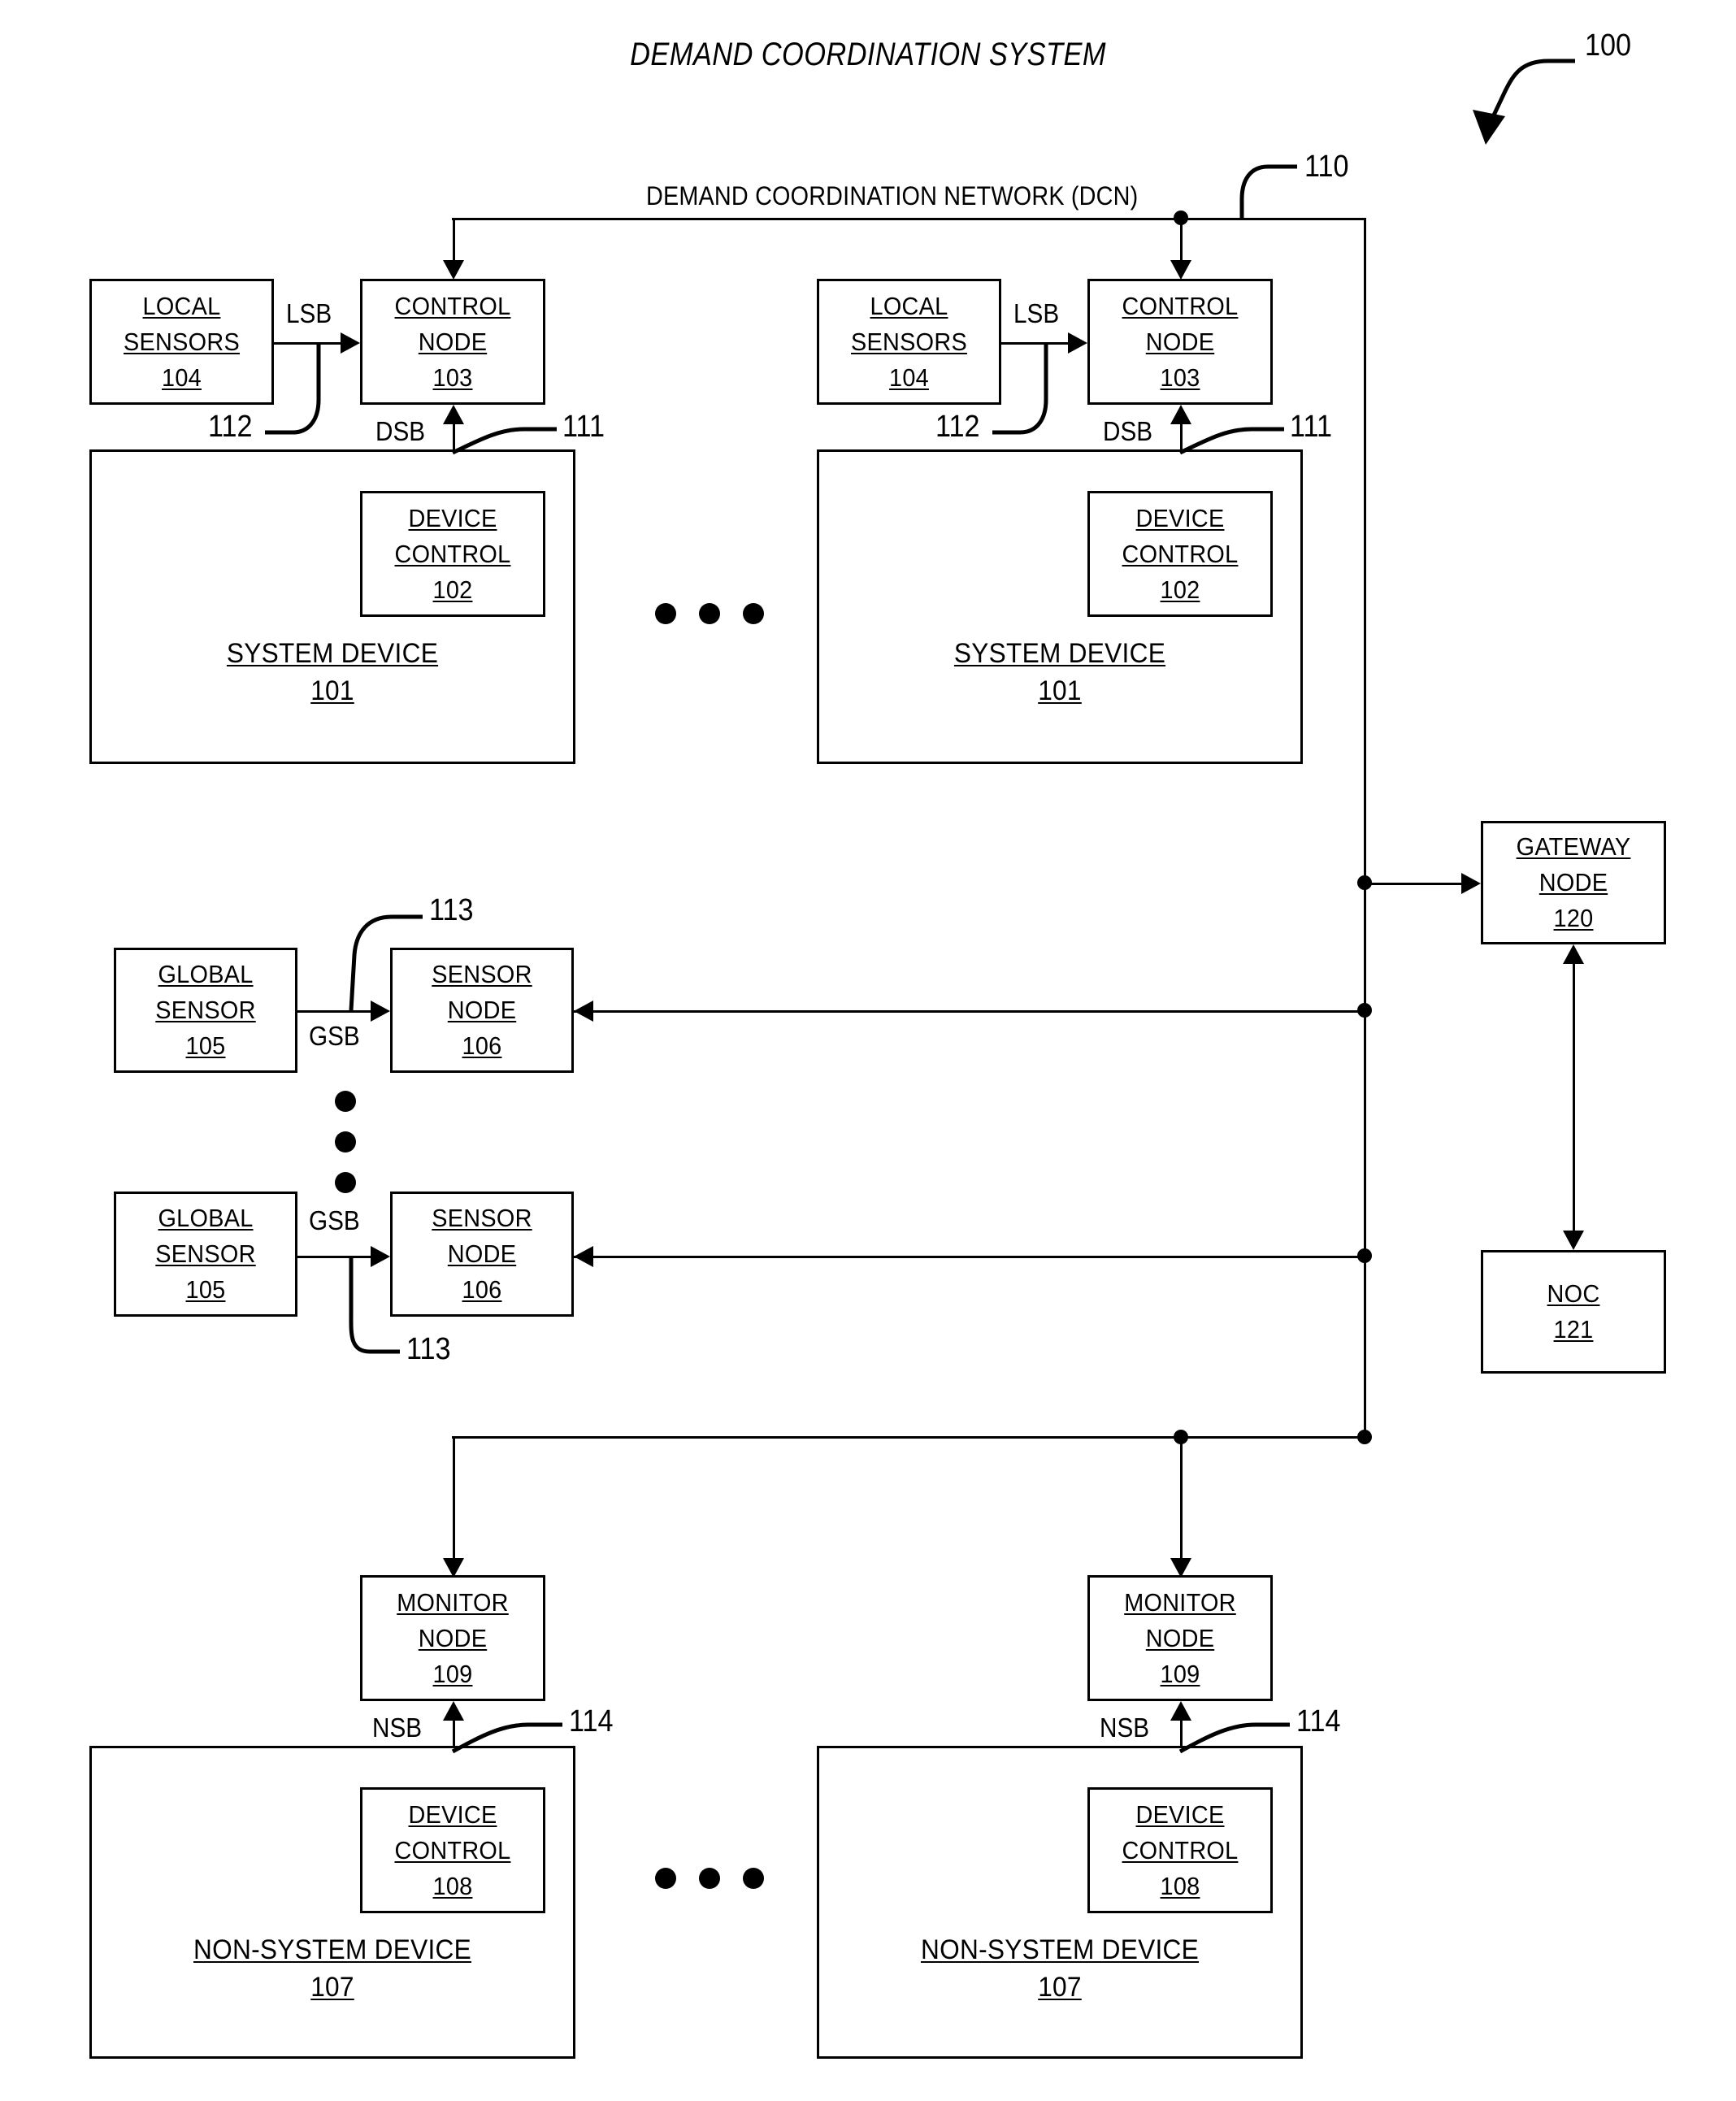  What do you see at coordinates (1060, 1987) in the screenshot?
I see `nonsystem-device-num-right: 107` at bounding box center [1060, 1987].